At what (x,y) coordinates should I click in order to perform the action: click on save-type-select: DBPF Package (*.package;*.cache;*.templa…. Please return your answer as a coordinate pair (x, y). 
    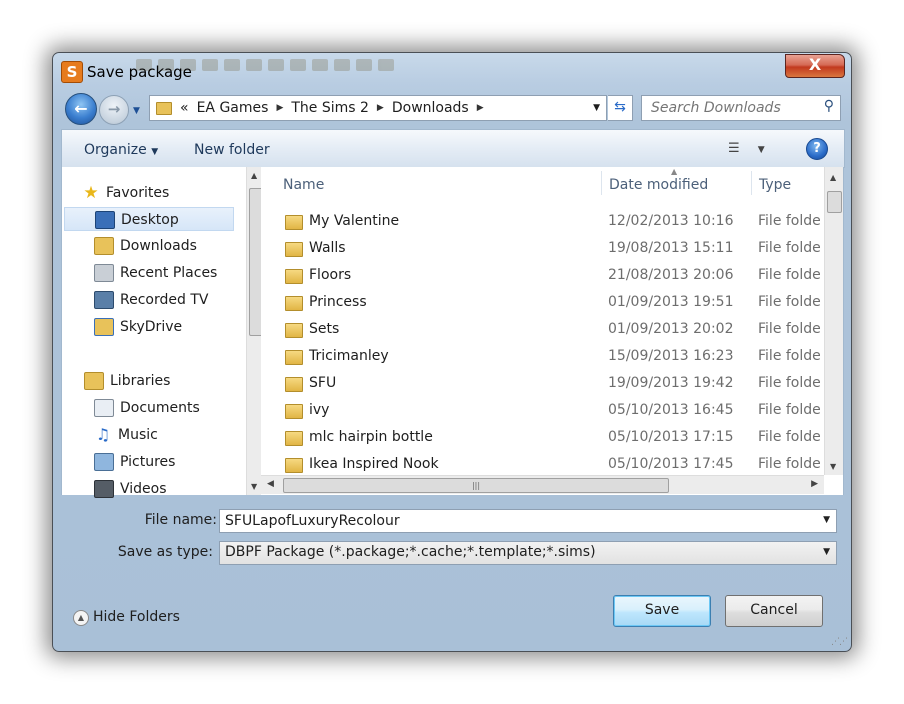
    Looking at the image, I should click on (528, 553).